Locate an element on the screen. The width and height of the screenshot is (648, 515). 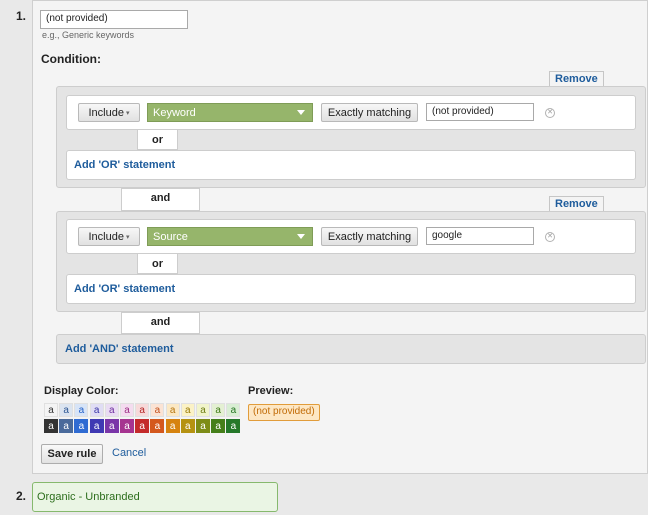
display-color-label: Display Color: is located at coordinates (81, 391).